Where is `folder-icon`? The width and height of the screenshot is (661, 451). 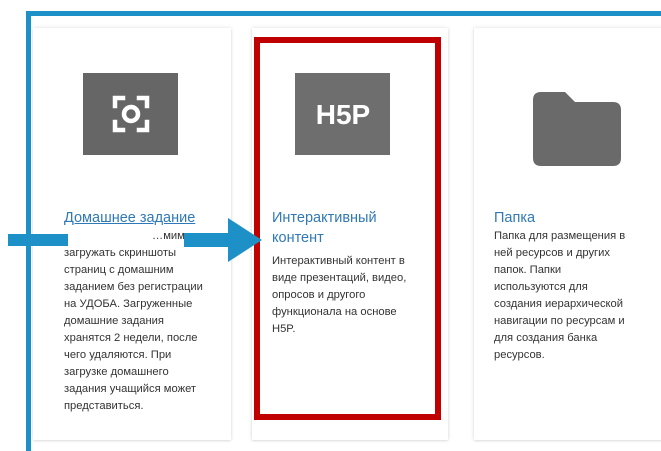 folder-icon is located at coordinates (577, 131).